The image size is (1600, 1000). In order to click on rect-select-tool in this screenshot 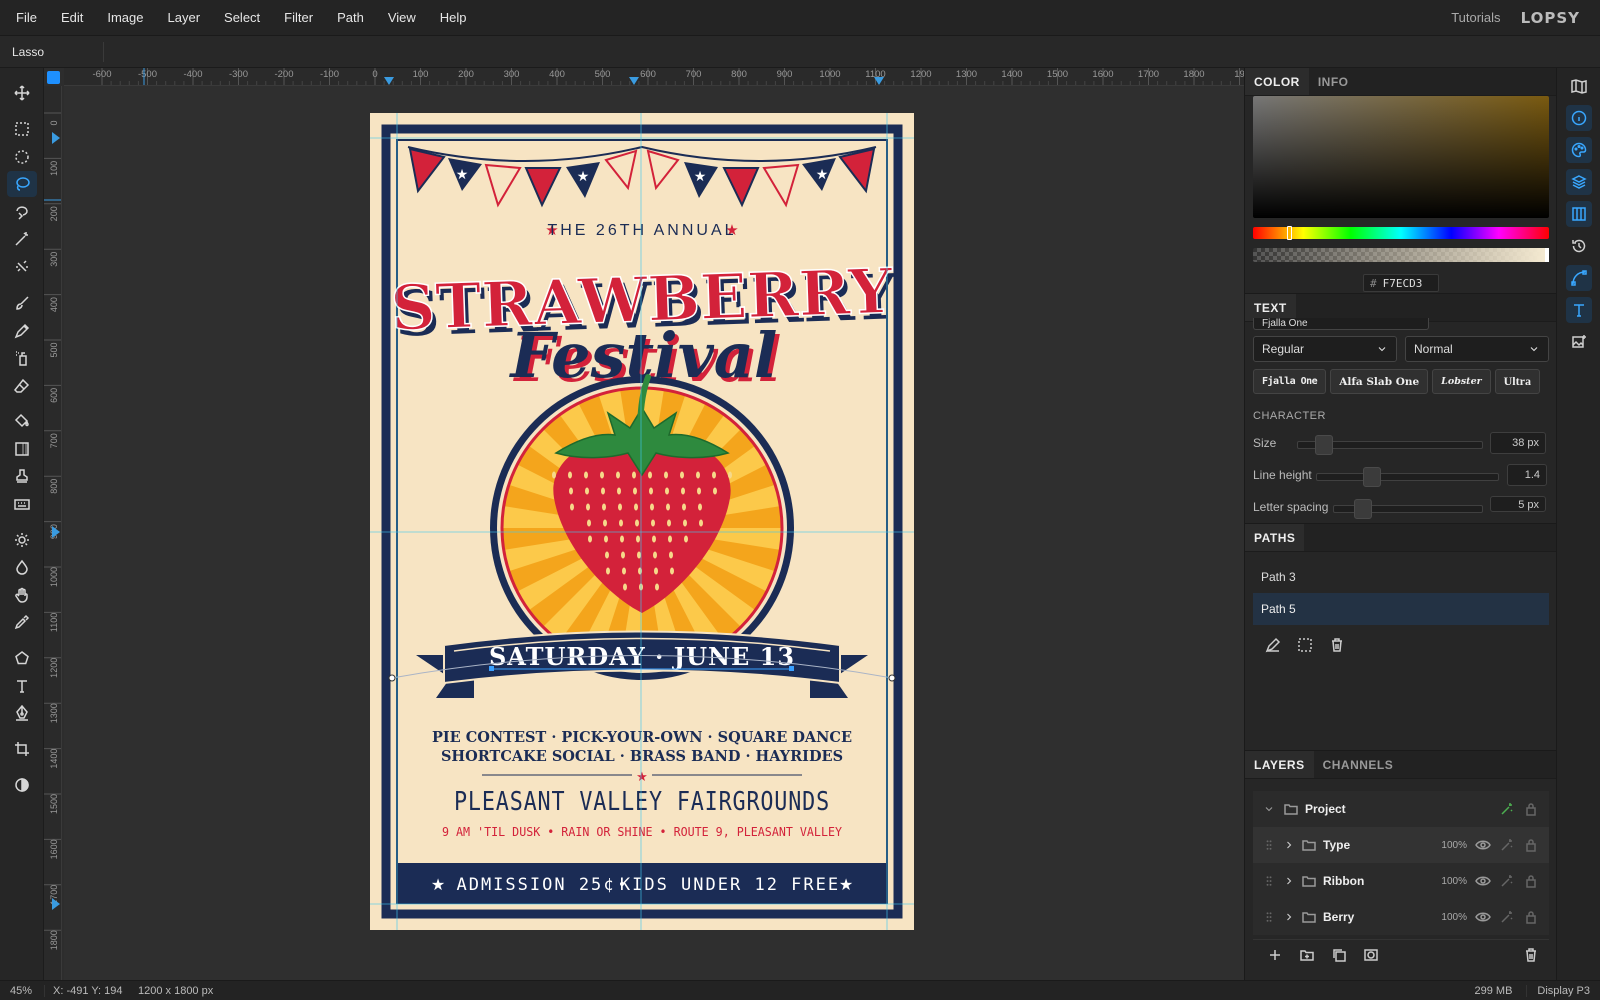, I will do `click(22, 129)`.